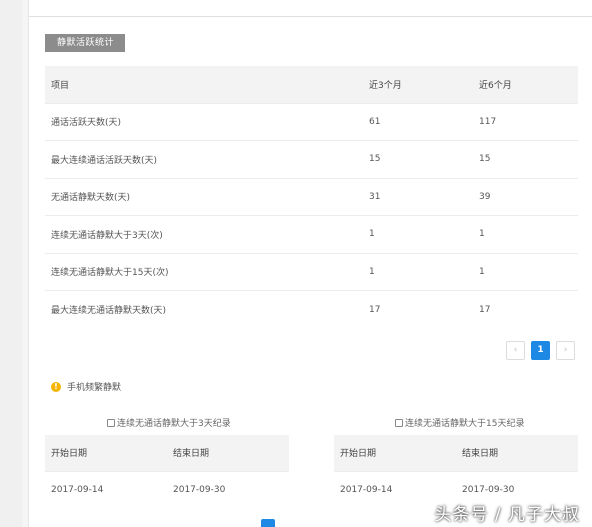  What do you see at coordinates (56, 386) in the screenshot?
I see `warning-icon: !` at bounding box center [56, 386].